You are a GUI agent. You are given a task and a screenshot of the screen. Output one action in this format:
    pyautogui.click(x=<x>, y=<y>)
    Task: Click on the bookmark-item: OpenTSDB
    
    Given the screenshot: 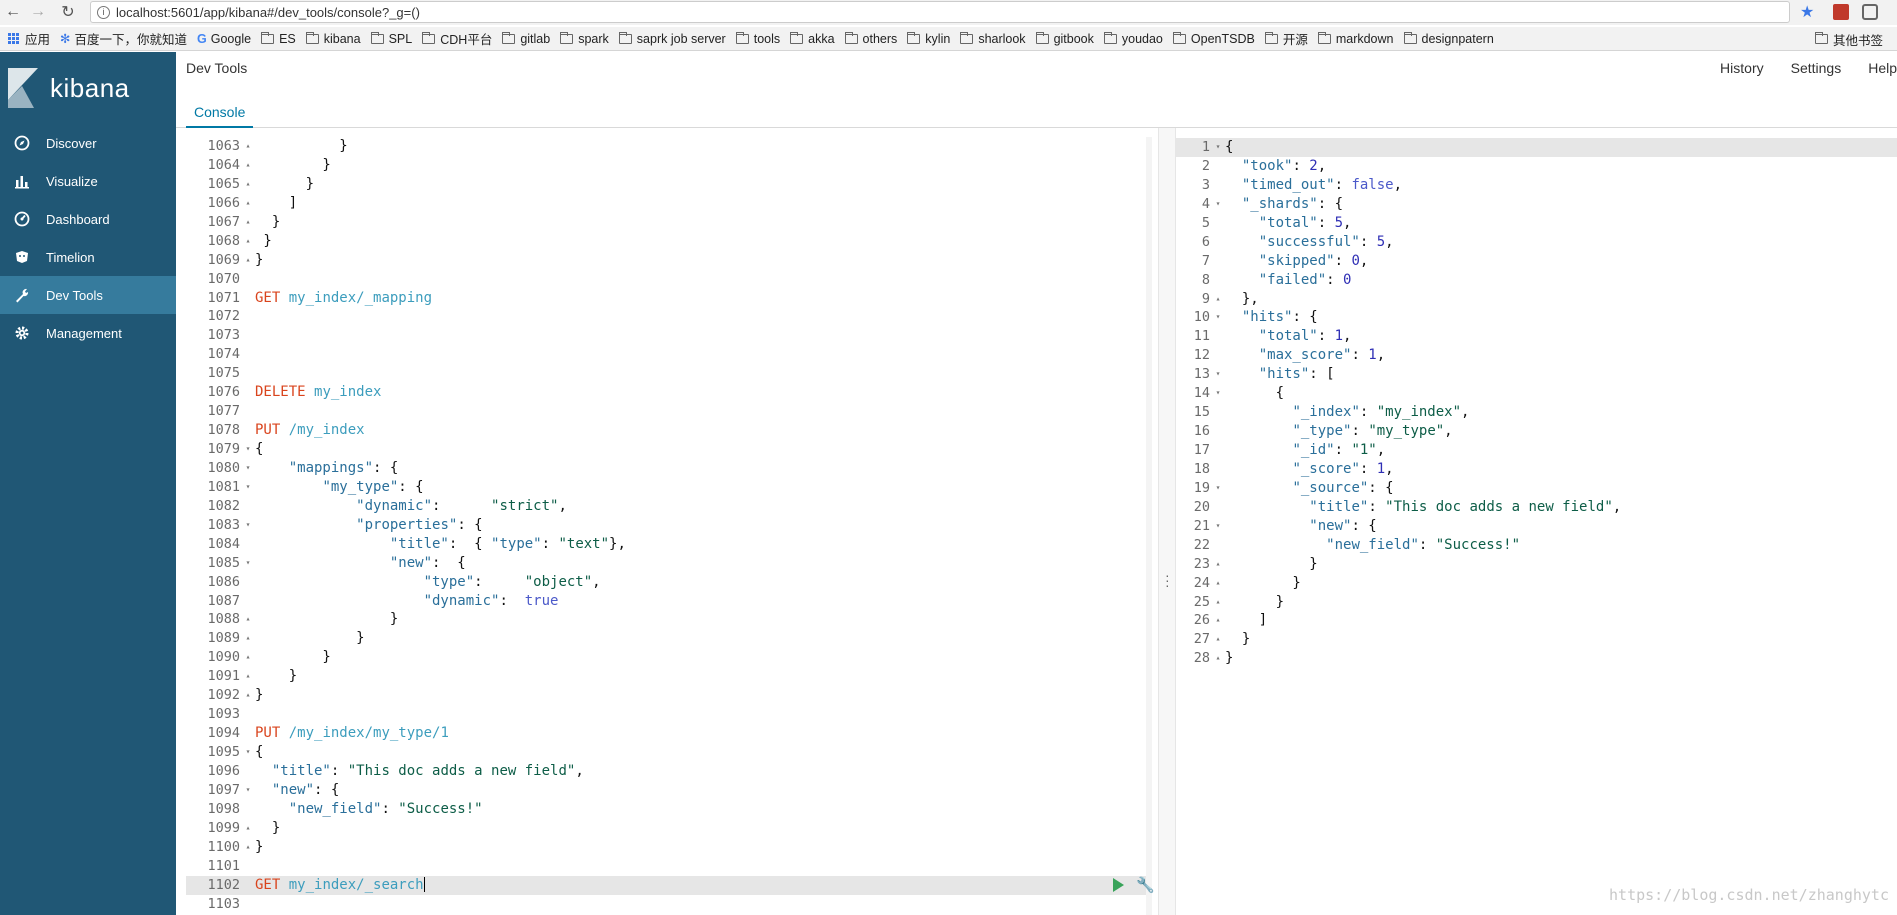 What is the action you would take?
    pyautogui.click(x=1213, y=38)
    